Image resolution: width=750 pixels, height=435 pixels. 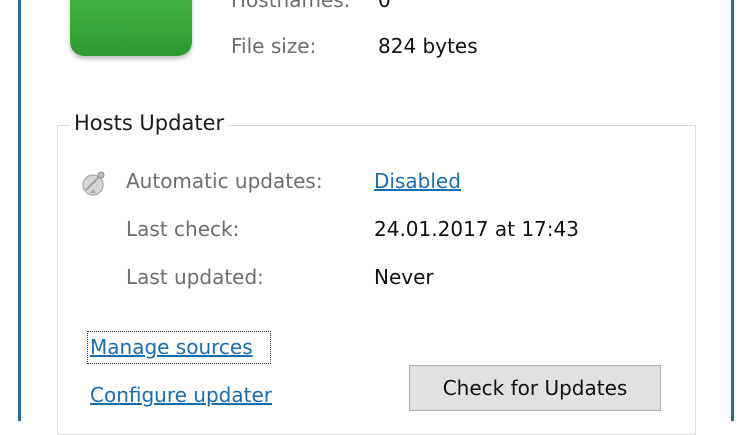 What do you see at coordinates (384, 6) in the screenshot?
I see `hostnames-value: 0` at bounding box center [384, 6].